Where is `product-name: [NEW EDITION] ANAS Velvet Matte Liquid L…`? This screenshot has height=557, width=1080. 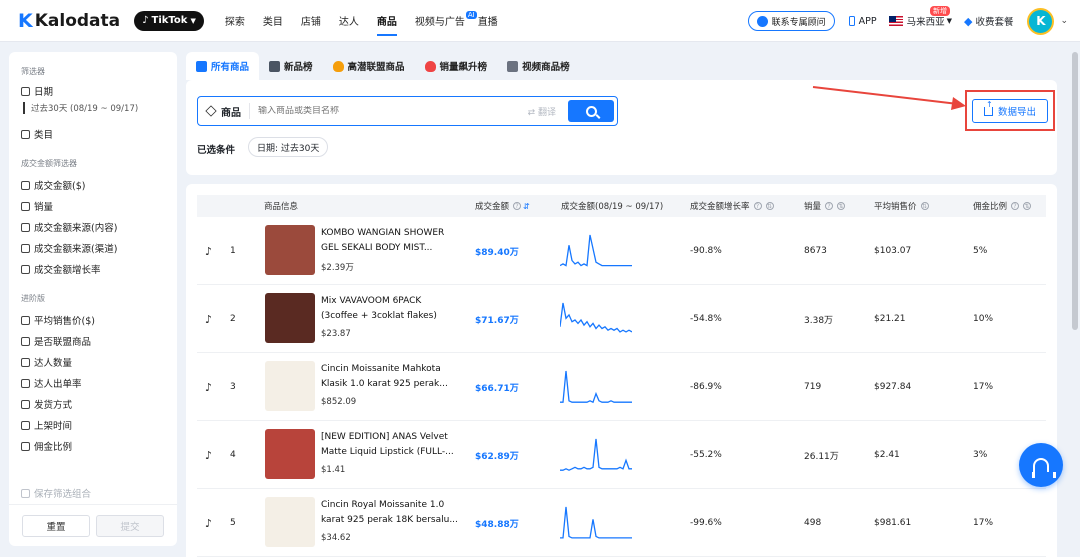 product-name: [NEW EDITION] ANAS Velvet Matte Liquid L… is located at coordinates (390, 445).